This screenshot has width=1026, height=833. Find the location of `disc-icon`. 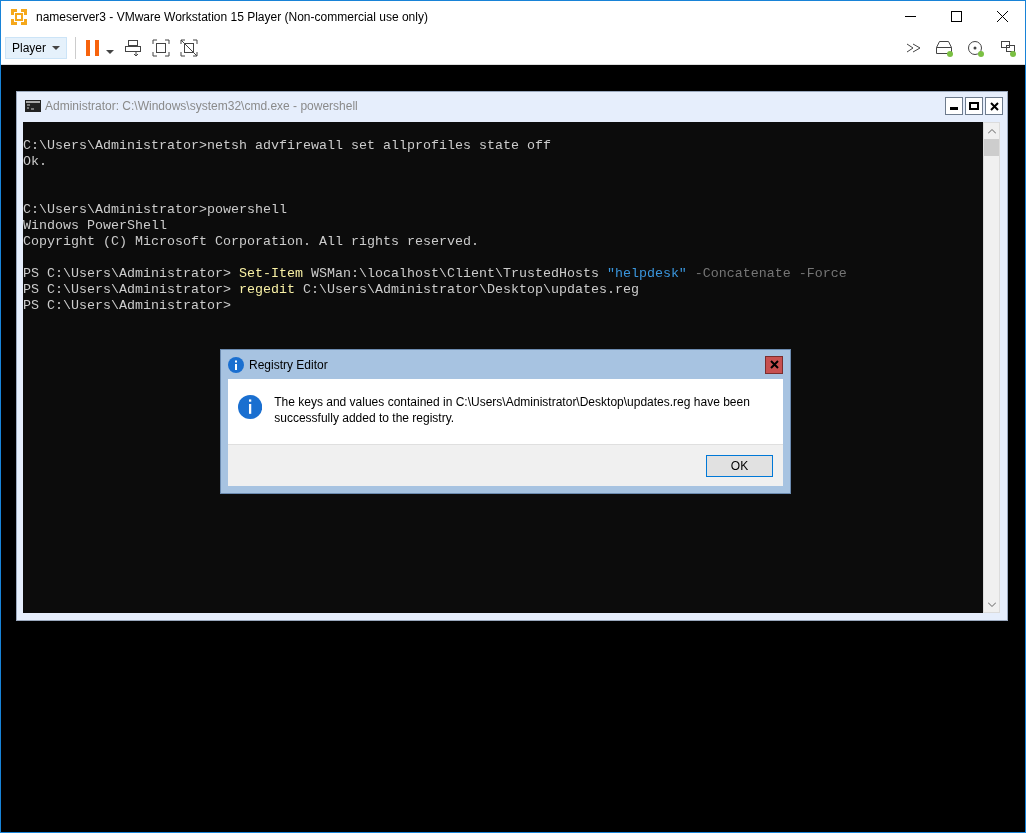

disc-icon is located at coordinates (976, 48).